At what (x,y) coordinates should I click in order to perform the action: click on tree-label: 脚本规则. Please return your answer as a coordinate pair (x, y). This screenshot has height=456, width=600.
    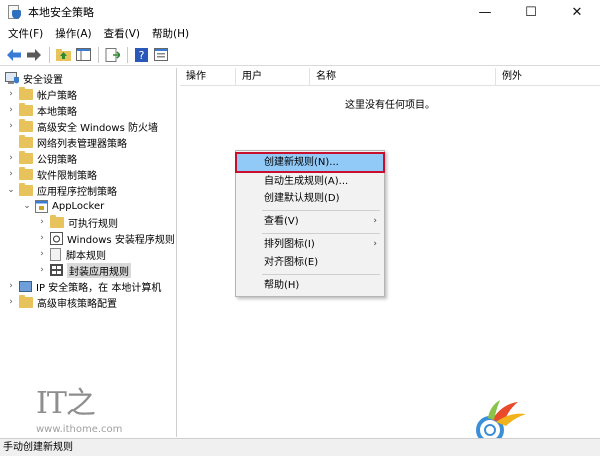
    Looking at the image, I should click on (86, 256).